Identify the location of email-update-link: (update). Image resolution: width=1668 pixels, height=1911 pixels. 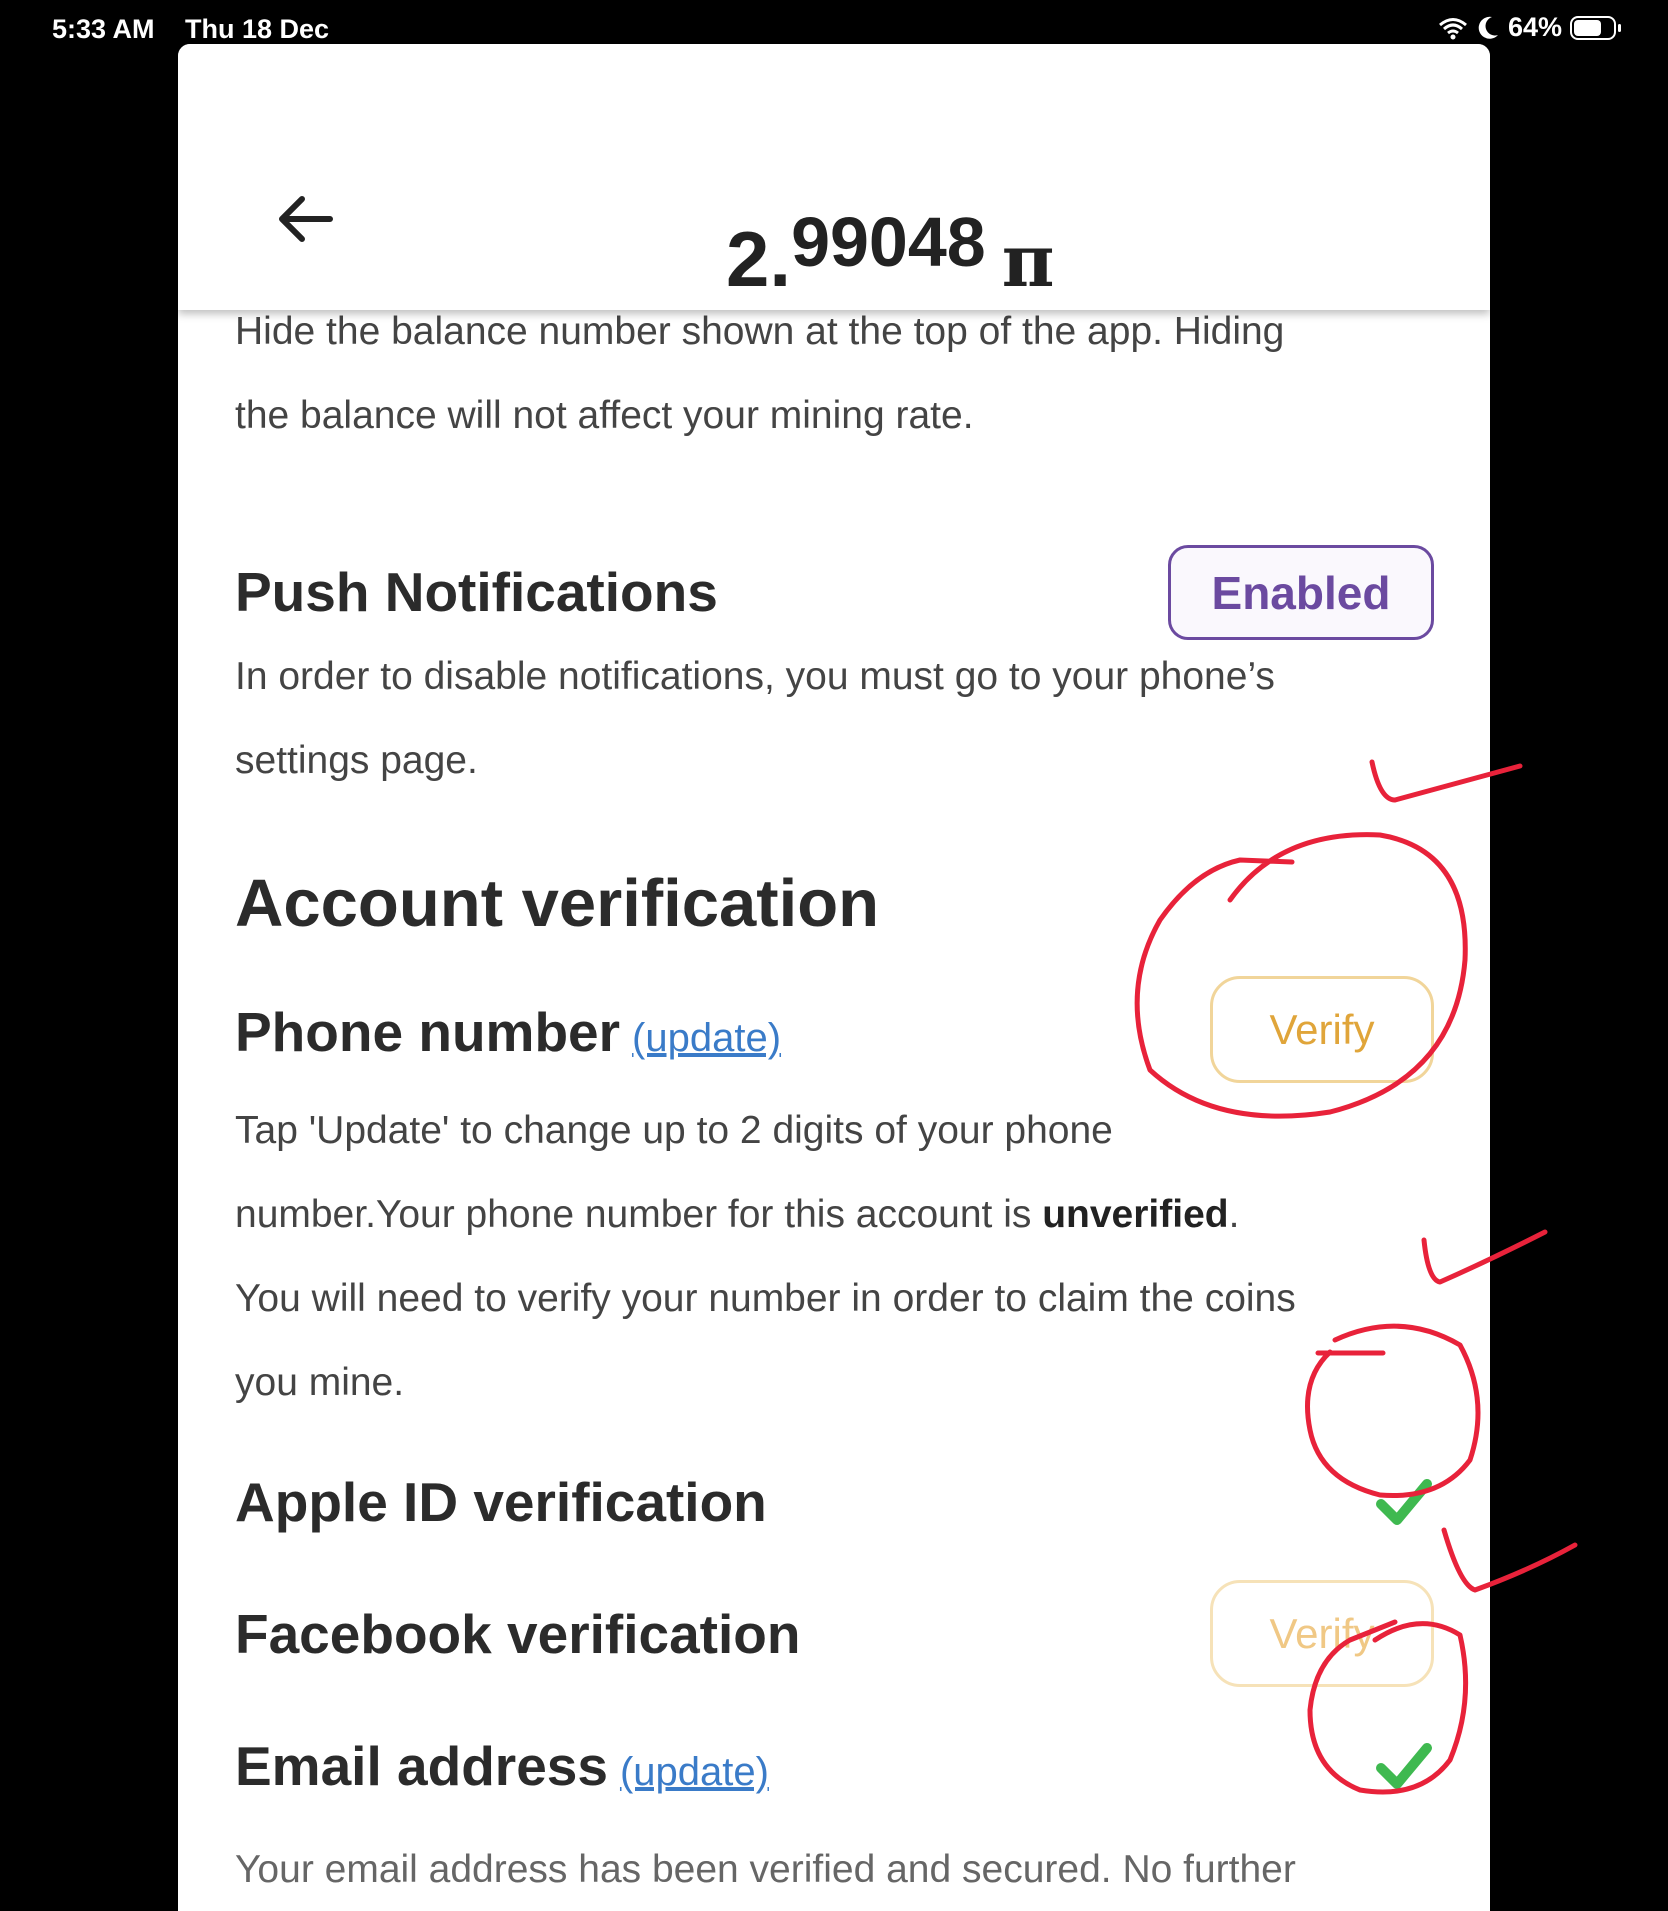
(694, 1772).